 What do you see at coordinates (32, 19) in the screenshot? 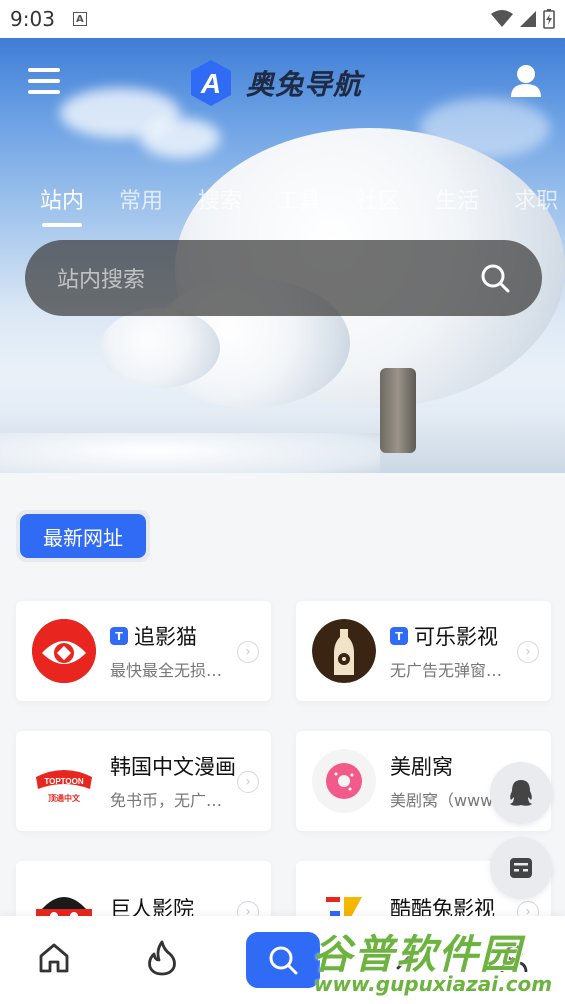
I see `status-time: 9:03` at bounding box center [32, 19].